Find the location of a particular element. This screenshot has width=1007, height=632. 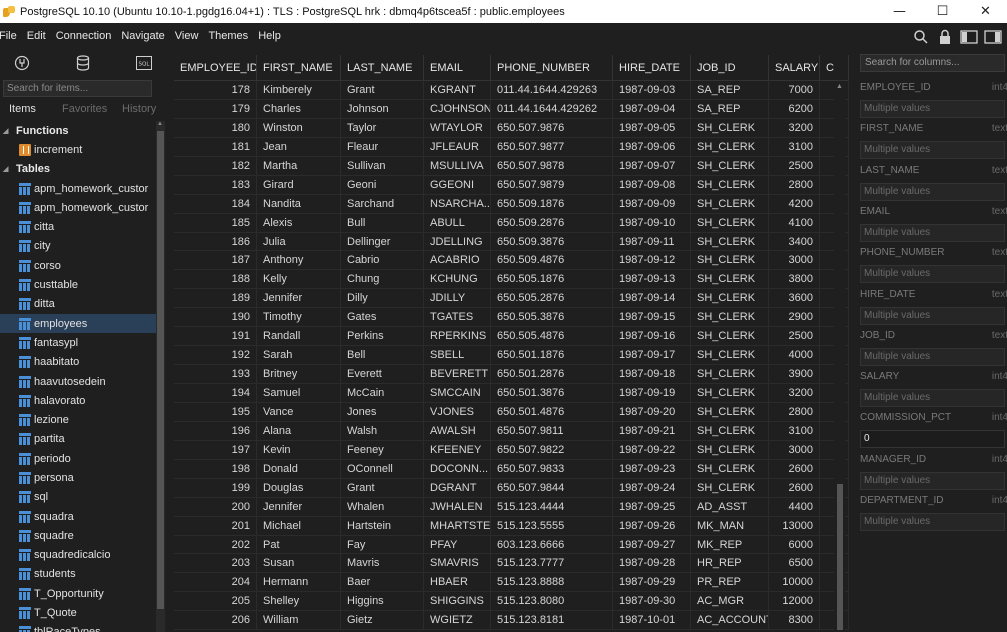

table-cell: 192 is located at coordinates (215, 355).